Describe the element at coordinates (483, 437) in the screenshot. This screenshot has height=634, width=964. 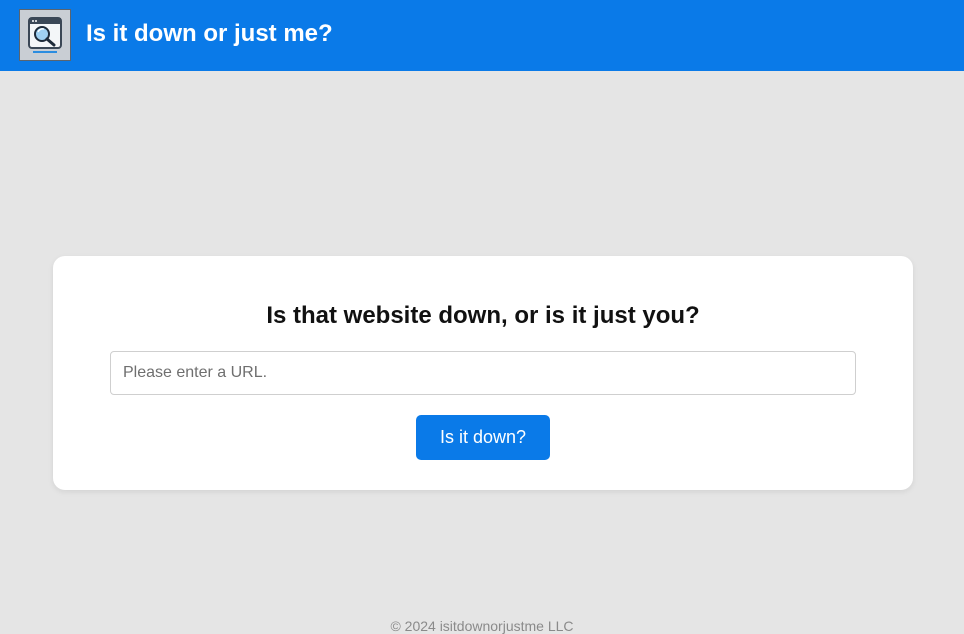
I see `is-it-down-button: Is it down?` at that location.